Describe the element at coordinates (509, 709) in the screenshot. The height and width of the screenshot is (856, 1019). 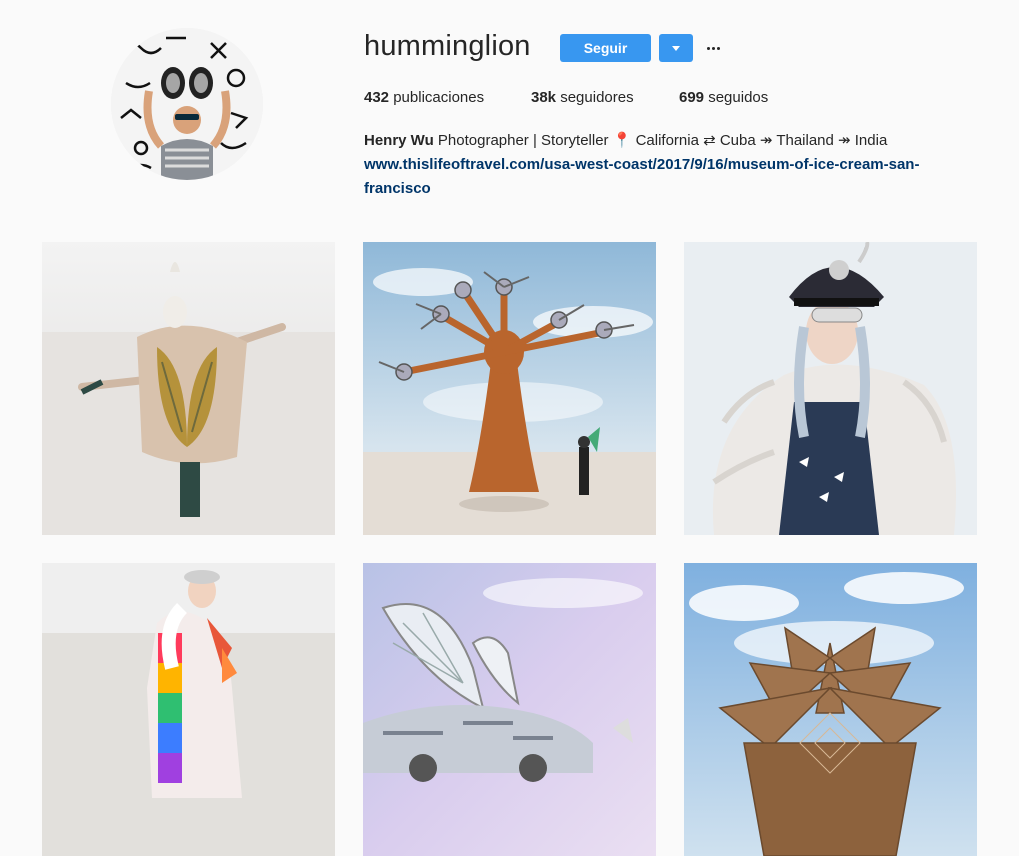
I see `post-butterfly-art-car` at that location.